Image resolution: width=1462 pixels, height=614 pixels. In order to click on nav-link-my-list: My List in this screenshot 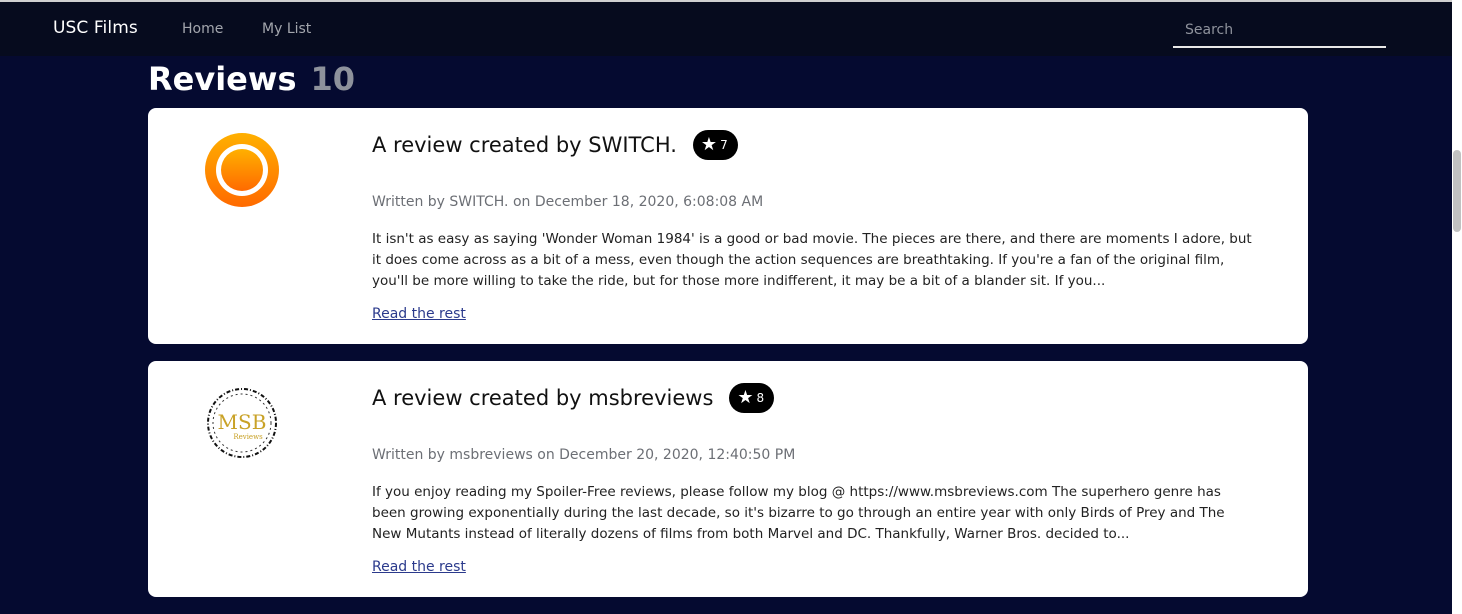, I will do `click(286, 29)`.